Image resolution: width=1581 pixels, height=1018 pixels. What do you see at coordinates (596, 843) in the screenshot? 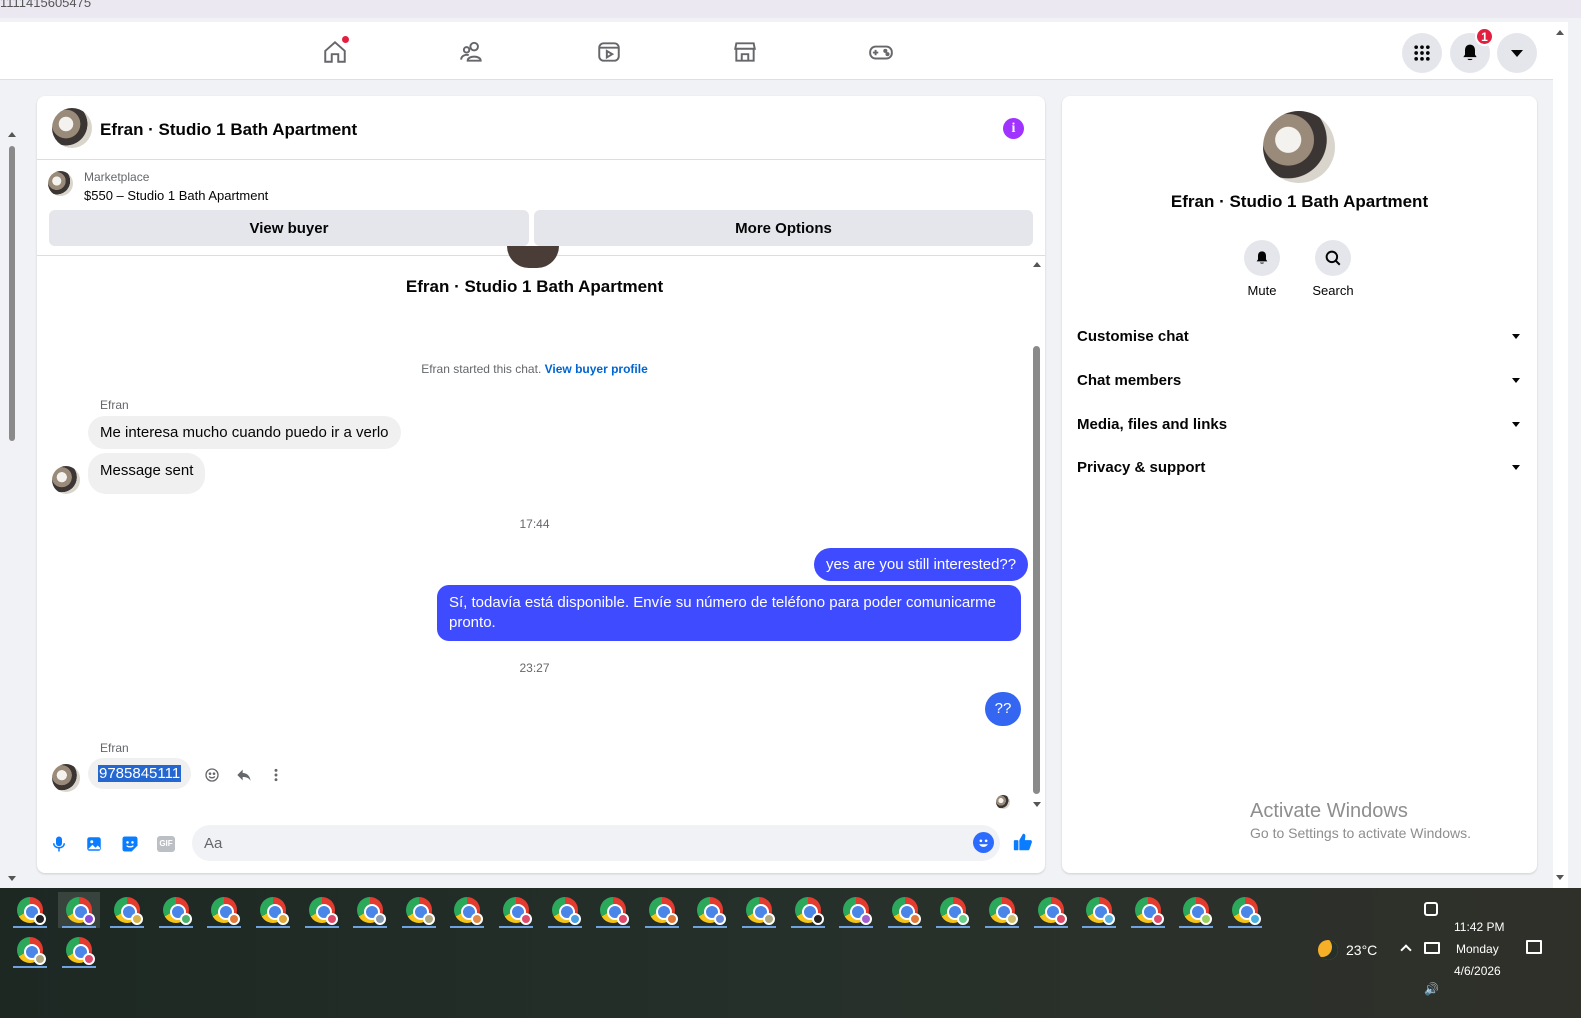
I see `message-input: Aa` at bounding box center [596, 843].